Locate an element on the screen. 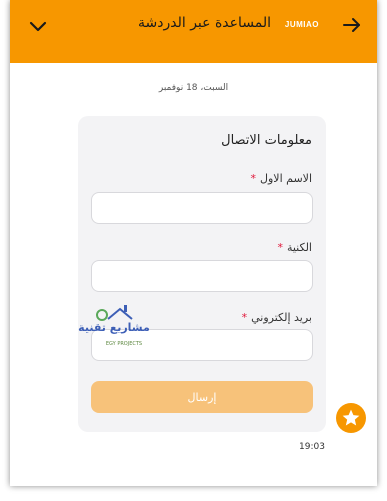 The width and height of the screenshot is (387, 501). last-name-label: الكنية* is located at coordinates (294, 247).